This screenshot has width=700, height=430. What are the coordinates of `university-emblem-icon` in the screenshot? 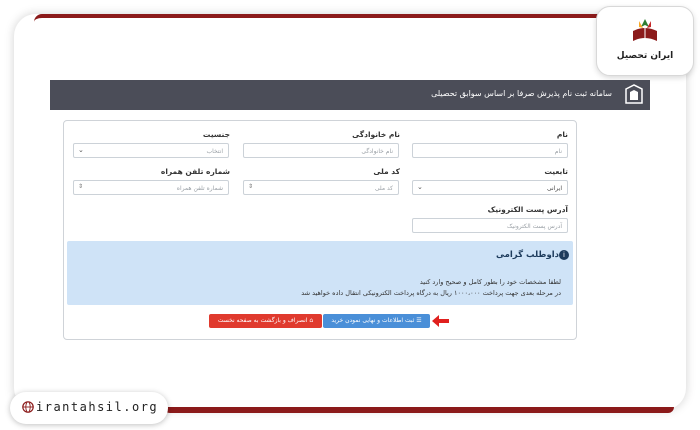 It's located at (634, 94).